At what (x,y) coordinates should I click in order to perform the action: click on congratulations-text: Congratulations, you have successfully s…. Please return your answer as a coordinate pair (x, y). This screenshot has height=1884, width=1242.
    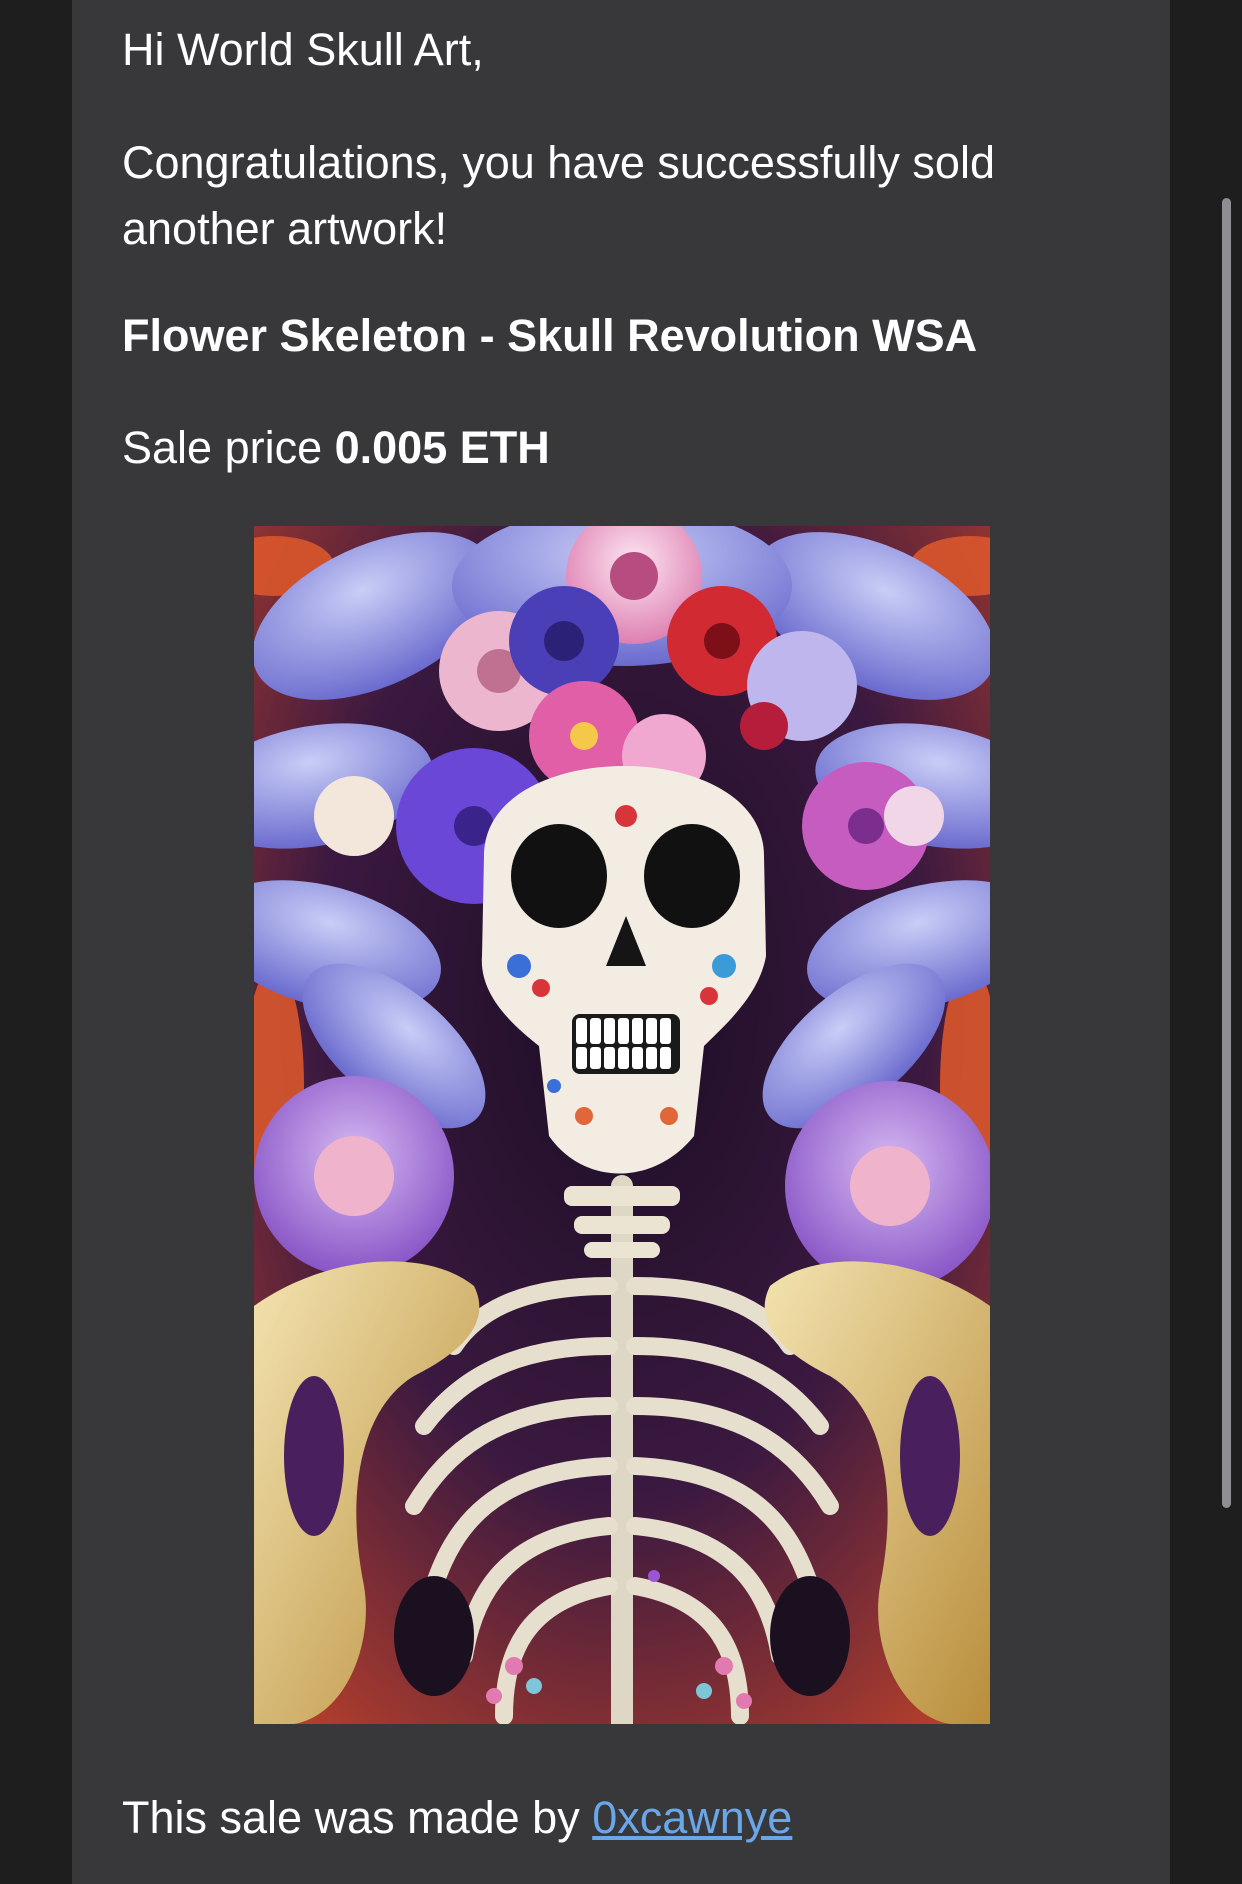
    Looking at the image, I should click on (558, 195).